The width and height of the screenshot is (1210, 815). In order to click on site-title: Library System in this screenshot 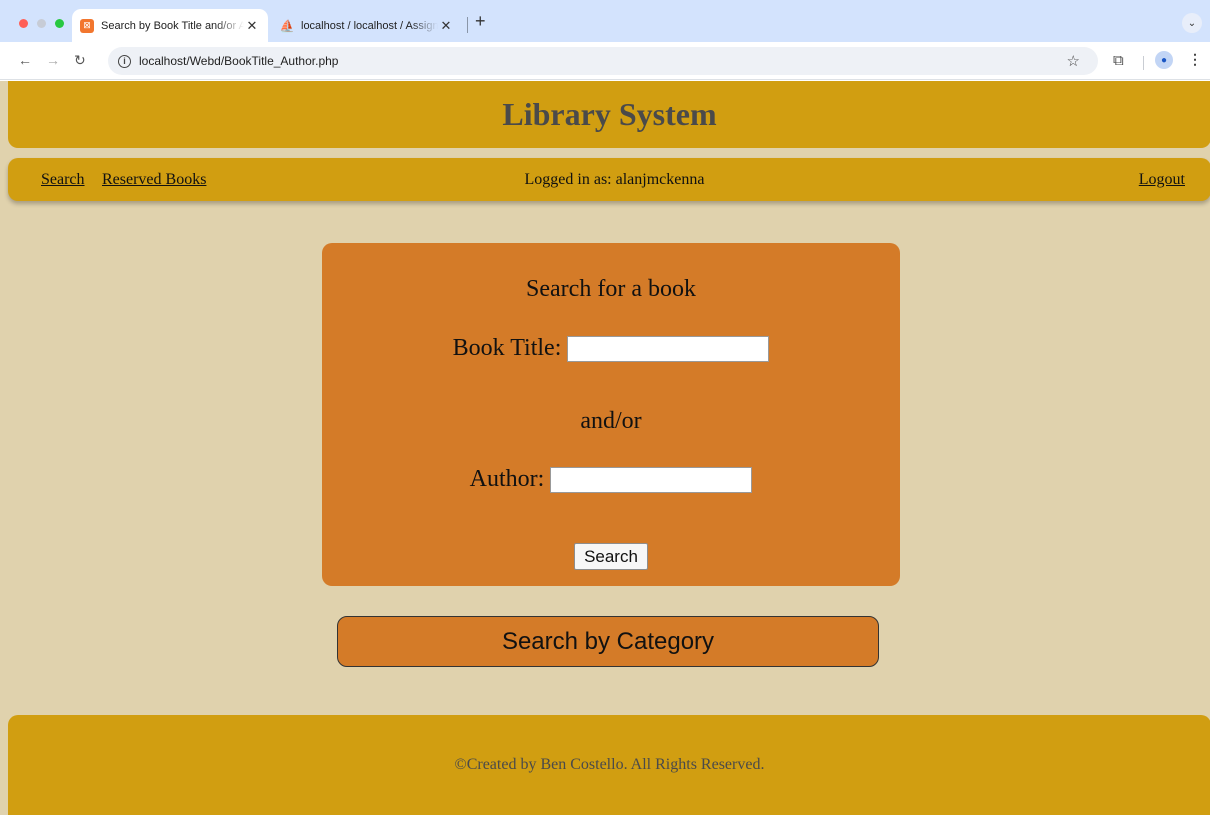, I will do `click(609, 114)`.